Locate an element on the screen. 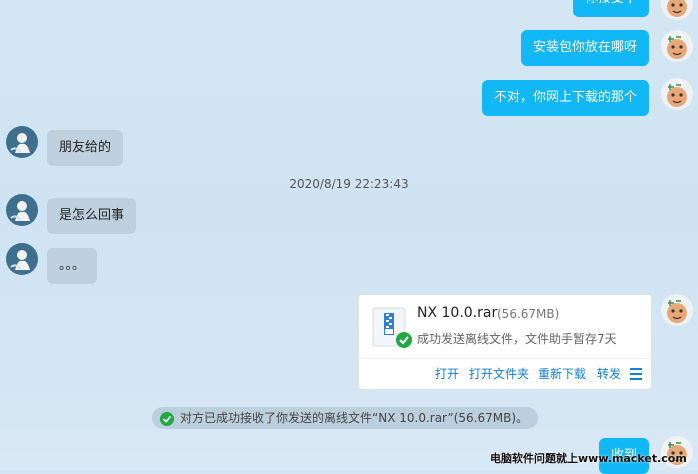  message-bubble-incoming: 是怎么回事 is located at coordinates (92, 216).